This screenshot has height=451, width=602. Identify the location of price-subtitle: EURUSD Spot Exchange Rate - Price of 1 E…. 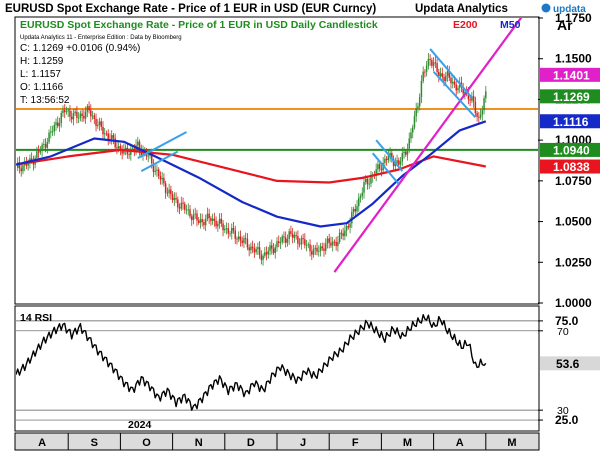
(199, 25).